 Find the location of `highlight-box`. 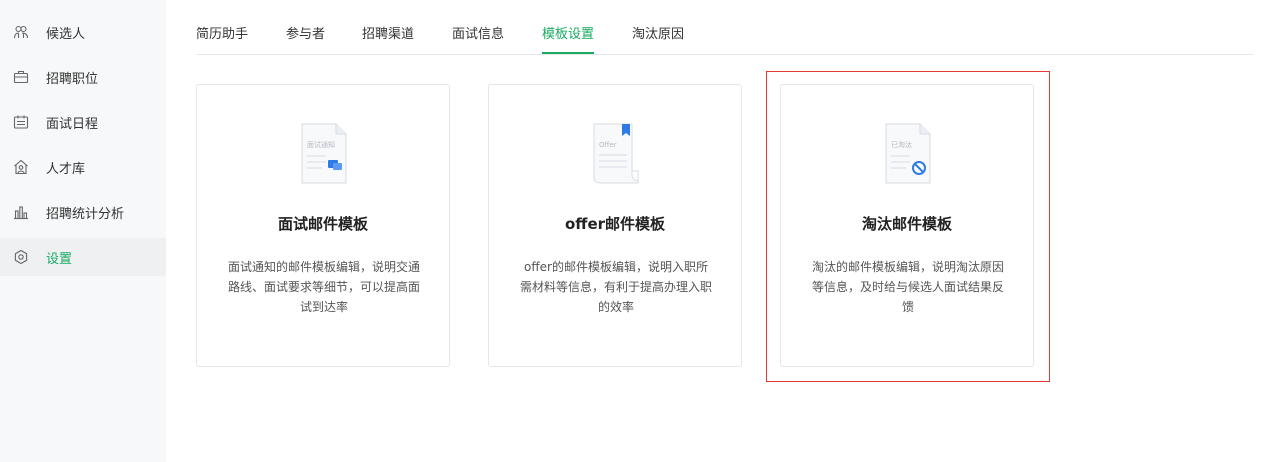

highlight-box is located at coordinates (908, 226).